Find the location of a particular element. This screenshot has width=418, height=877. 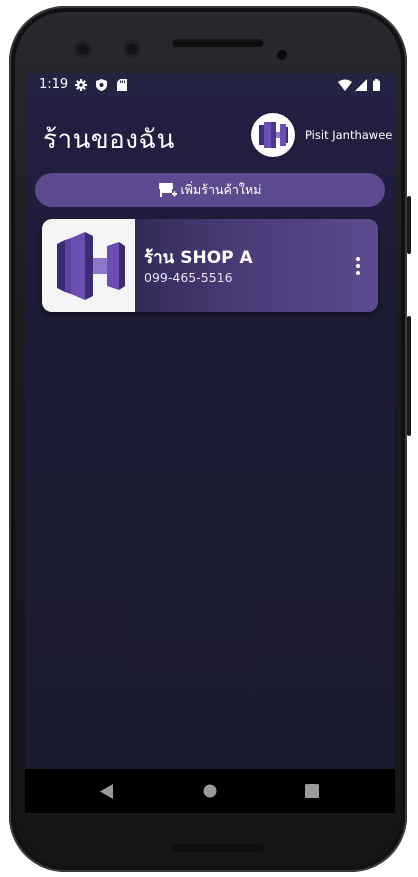

avatar is located at coordinates (273, 135).